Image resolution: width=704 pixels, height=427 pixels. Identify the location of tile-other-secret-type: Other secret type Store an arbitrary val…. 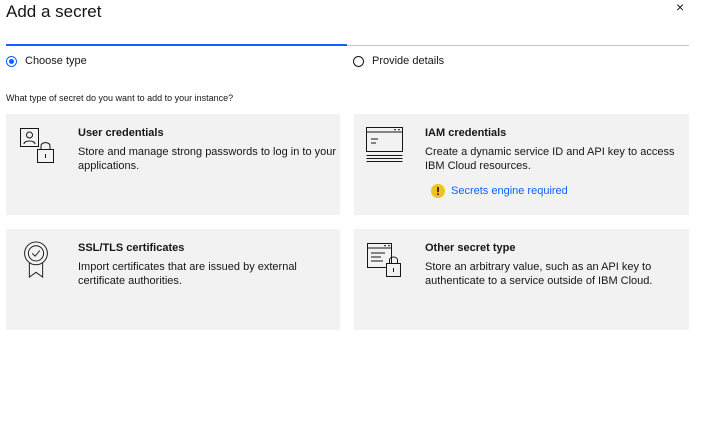
(521, 279).